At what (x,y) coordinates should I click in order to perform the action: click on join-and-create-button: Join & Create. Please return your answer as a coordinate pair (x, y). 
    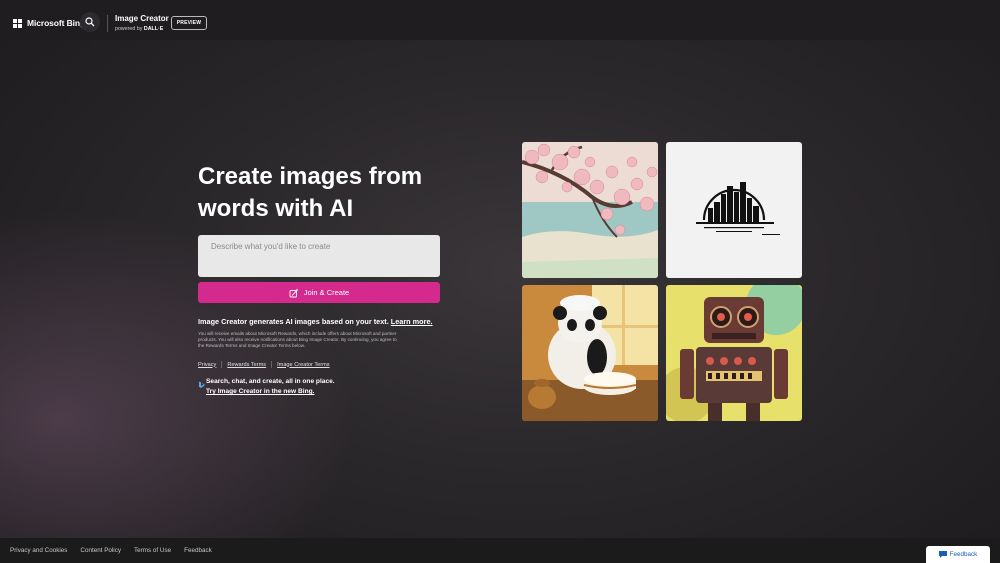
    Looking at the image, I should click on (319, 292).